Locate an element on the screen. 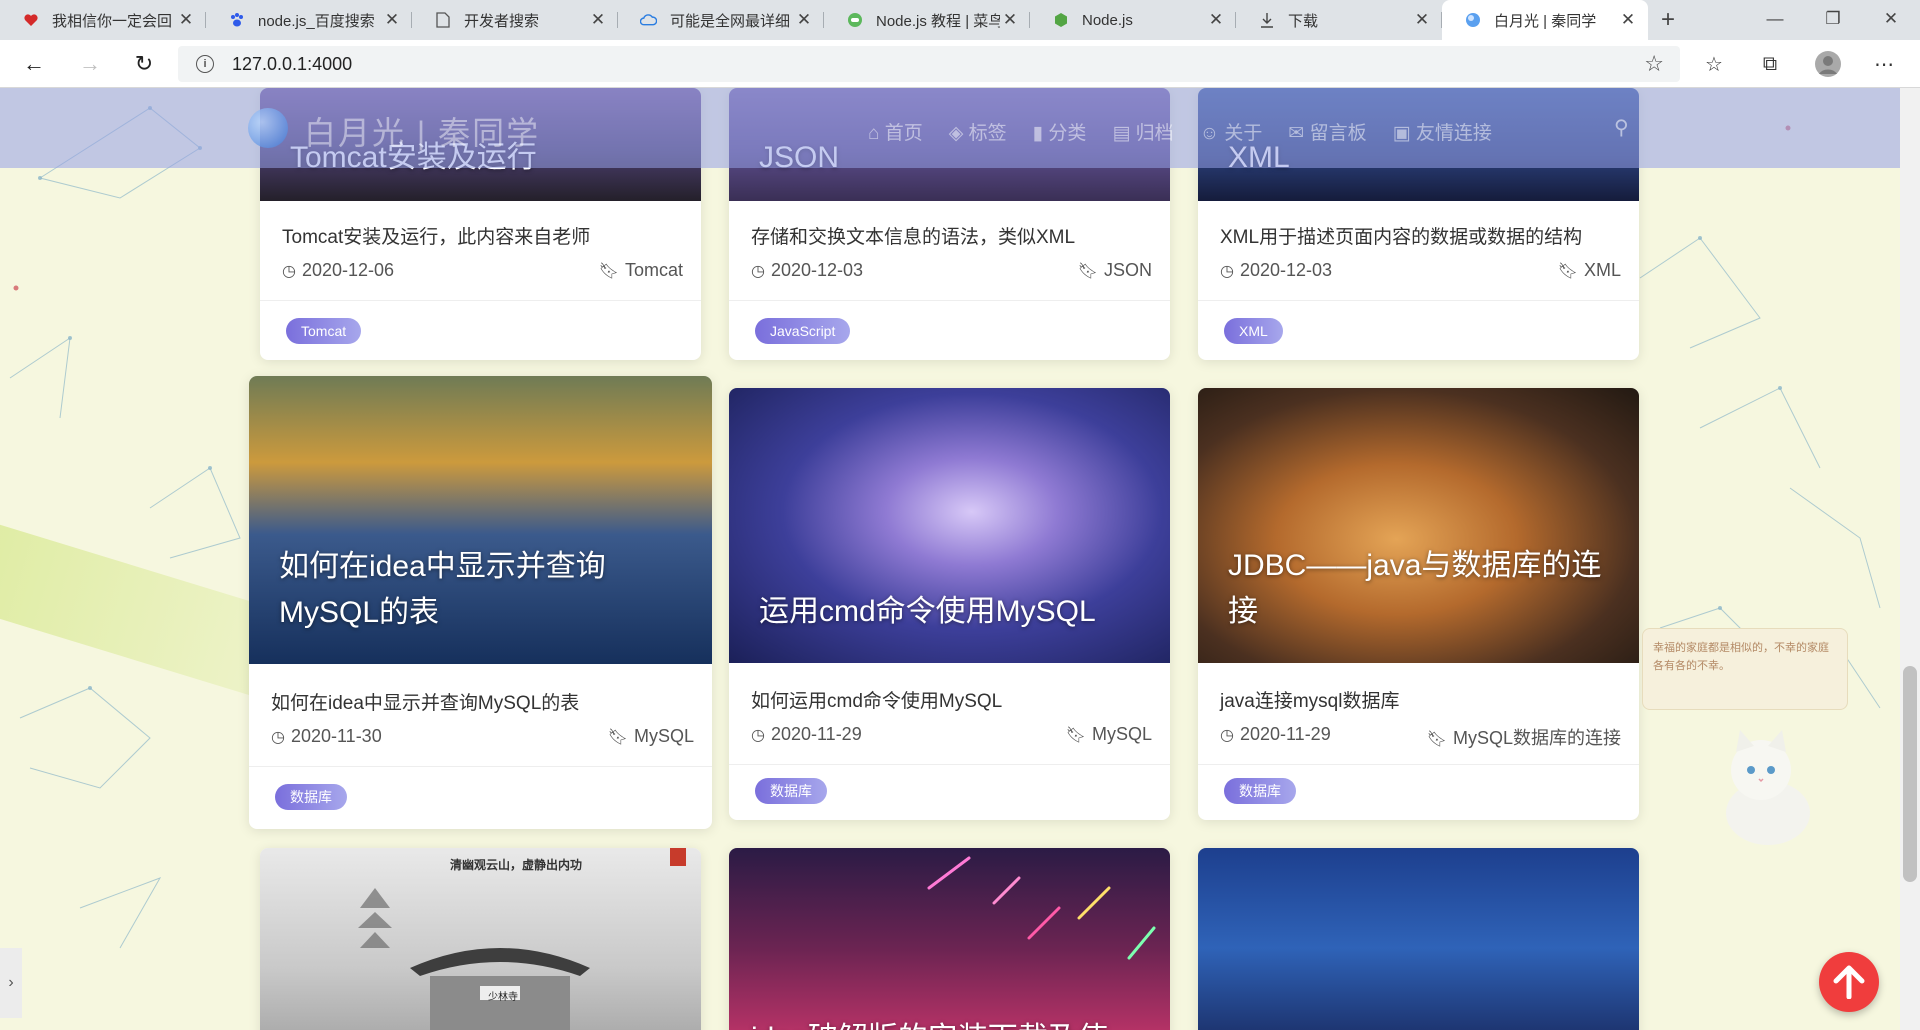  browser-tab: 开发者搜索 ✕ is located at coordinates (515, 20).